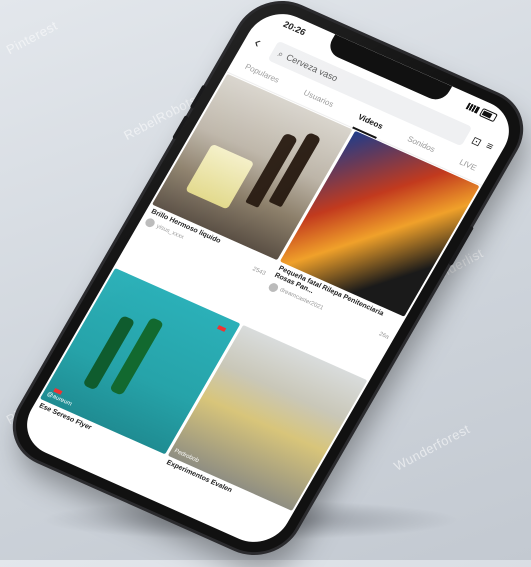 The height and width of the screenshot is (567, 531). What do you see at coordinates (489, 146) in the screenshot?
I see `filter-icon: ≡` at bounding box center [489, 146].